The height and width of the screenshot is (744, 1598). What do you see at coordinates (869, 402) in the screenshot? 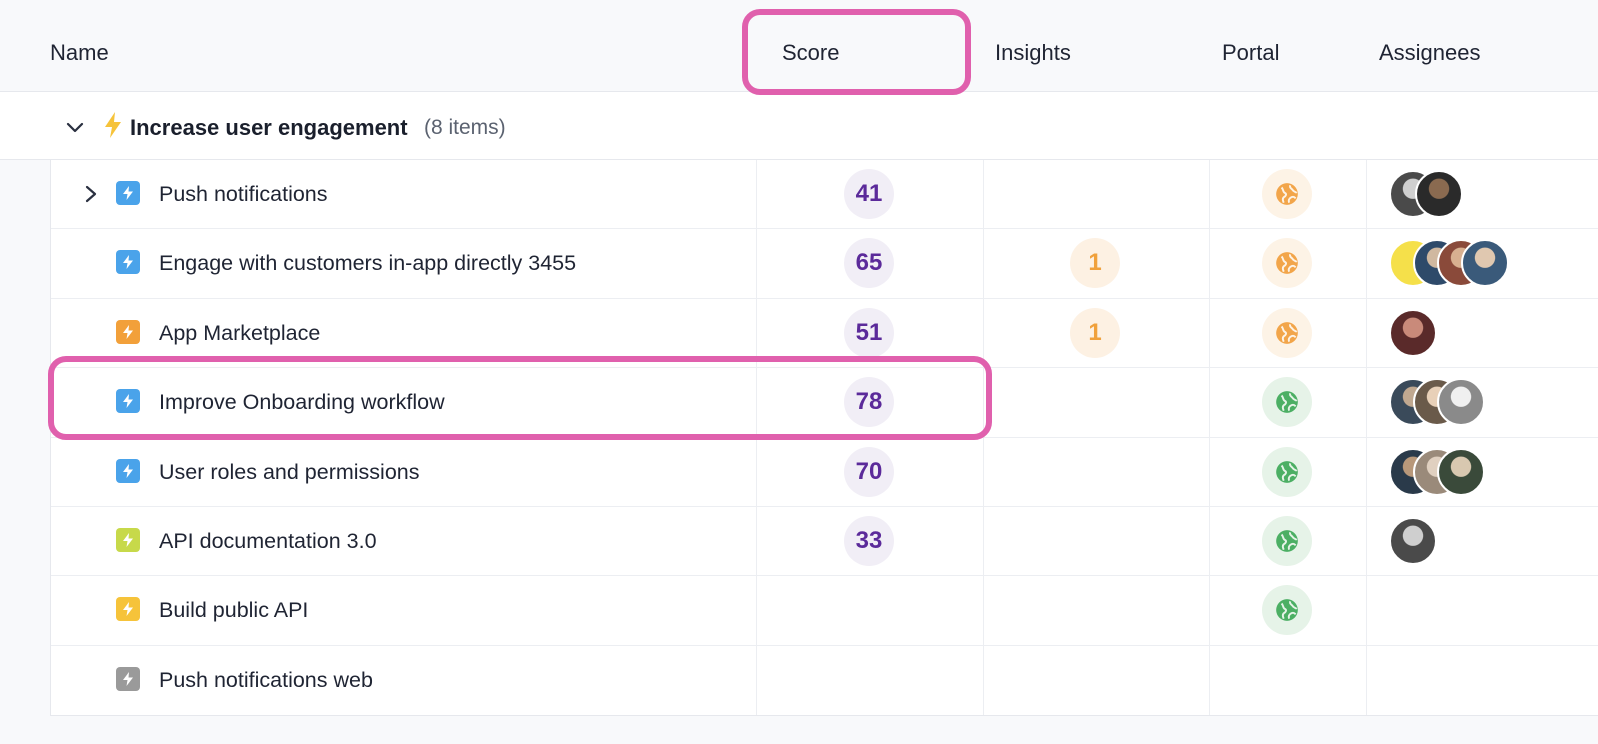
I see `score-badge: 78` at bounding box center [869, 402].